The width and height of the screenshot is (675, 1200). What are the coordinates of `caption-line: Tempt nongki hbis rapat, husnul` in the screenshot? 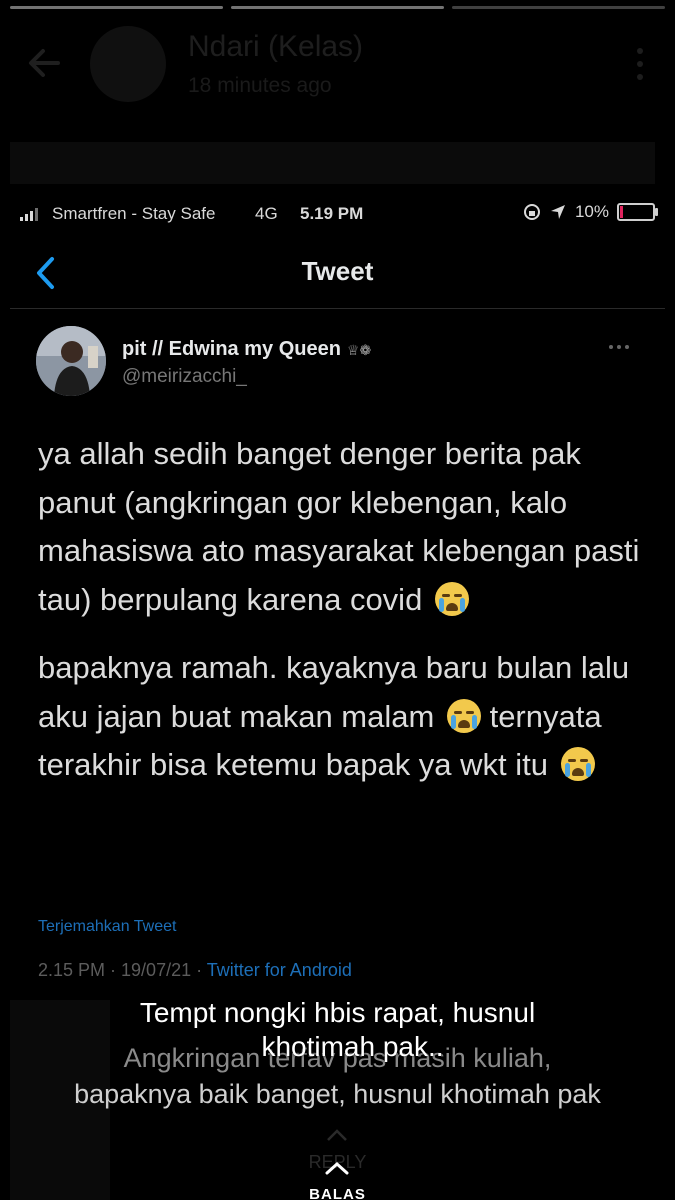 It's located at (337, 1012).